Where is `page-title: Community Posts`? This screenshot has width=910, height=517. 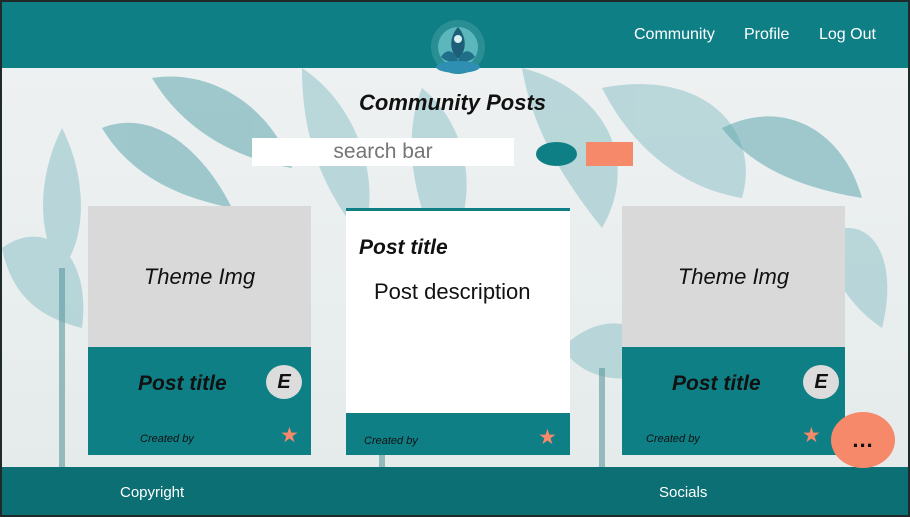
page-title: Community Posts is located at coordinates (453, 102).